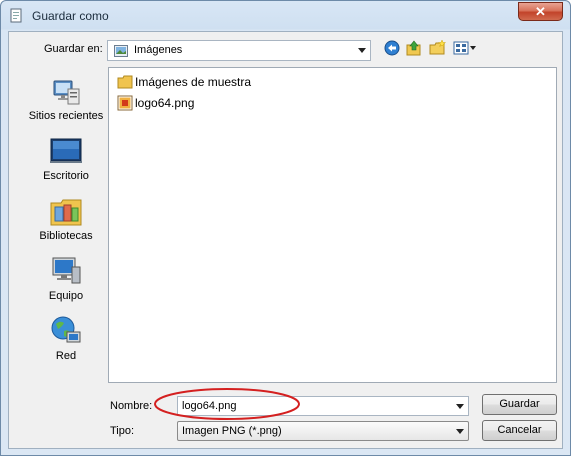  What do you see at coordinates (392, 48) in the screenshot?
I see `back-icon` at bounding box center [392, 48].